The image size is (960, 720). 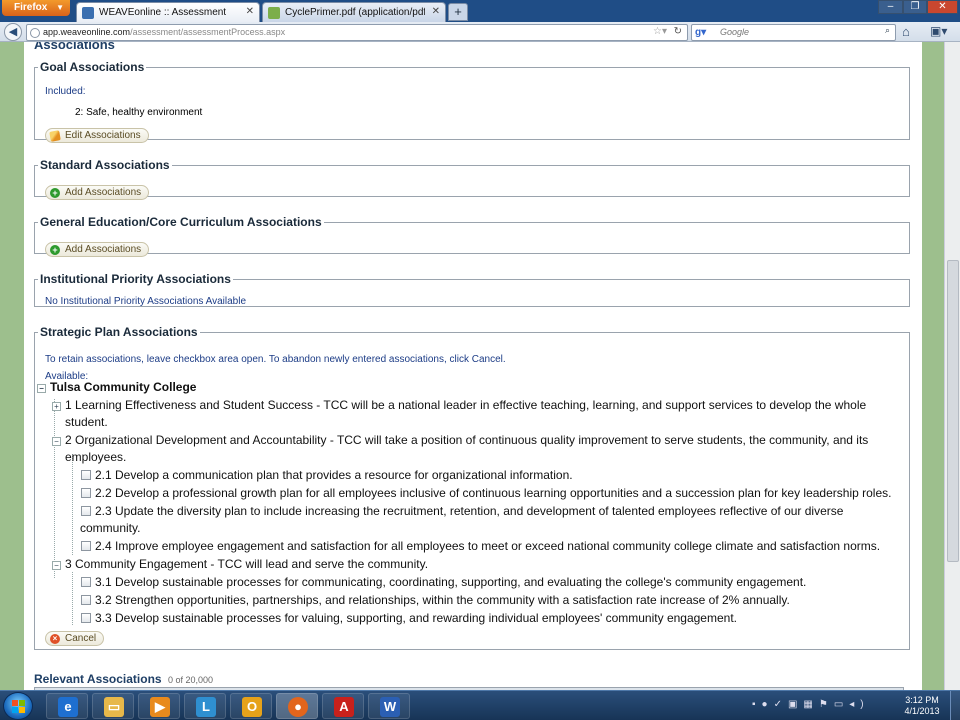 What do you see at coordinates (472, 179) in the screenshot?
I see `standard-associations-group: Standard Associations + Add Associations` at bounding box center [472, 179].